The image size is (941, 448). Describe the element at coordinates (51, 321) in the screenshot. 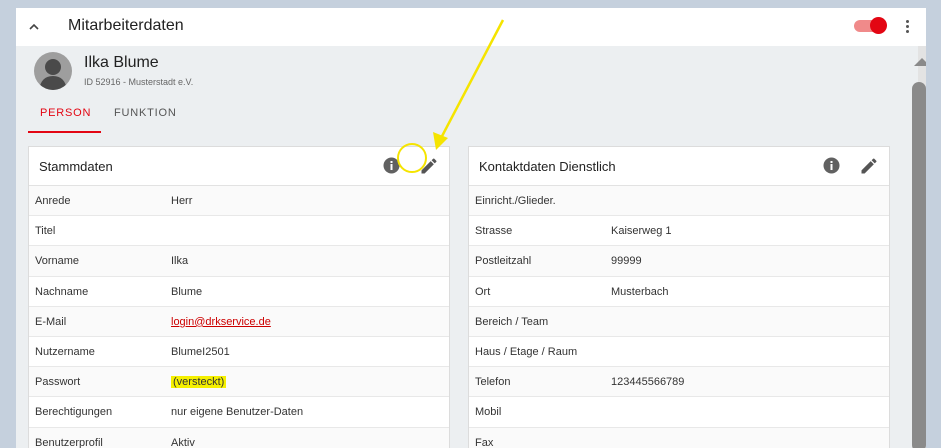

I see `row-label: E-Mail` at that location.